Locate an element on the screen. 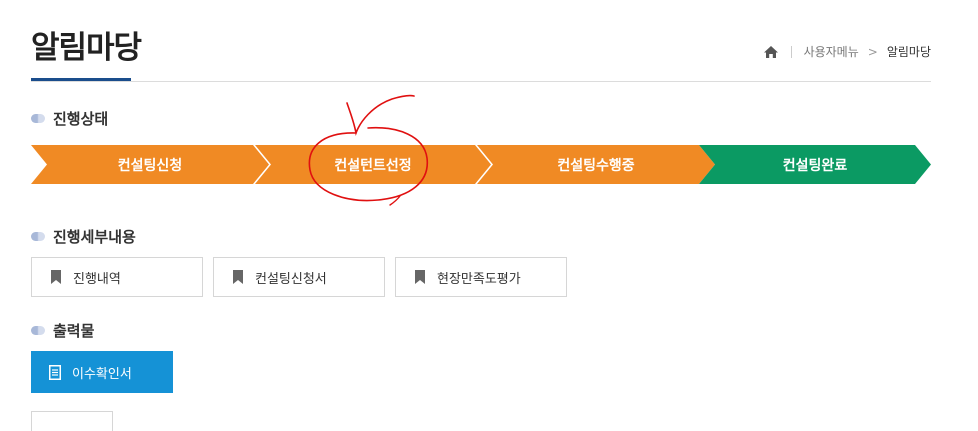  step-label: 컨설팅수행중 is located at coordinates (596, 165).